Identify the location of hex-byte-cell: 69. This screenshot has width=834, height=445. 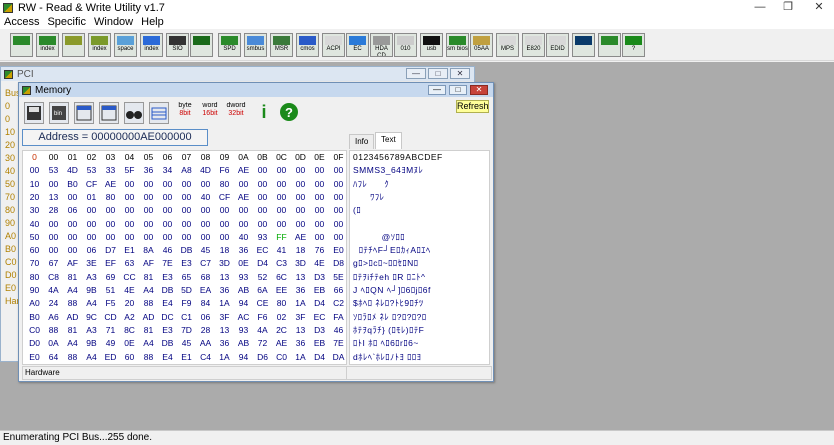
(110, 277).